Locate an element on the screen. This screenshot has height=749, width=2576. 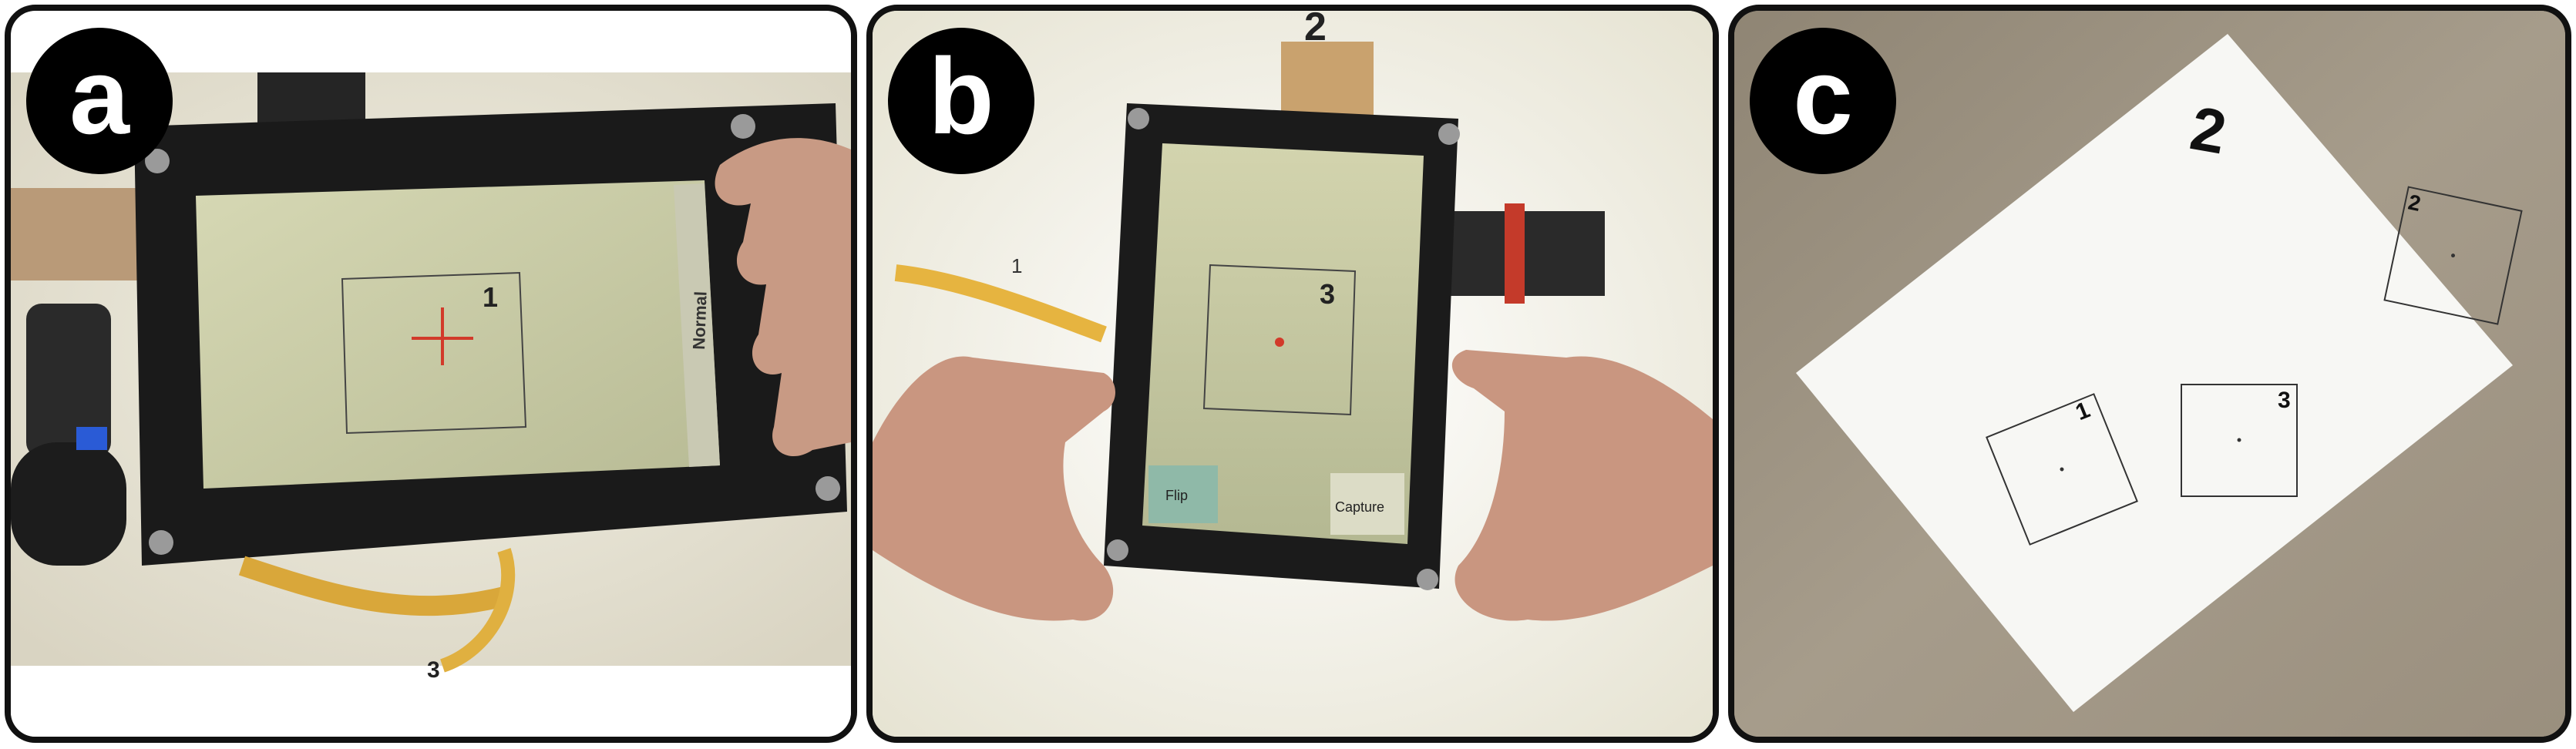
clip-number: 2 is located at coordinates (1315, 30).